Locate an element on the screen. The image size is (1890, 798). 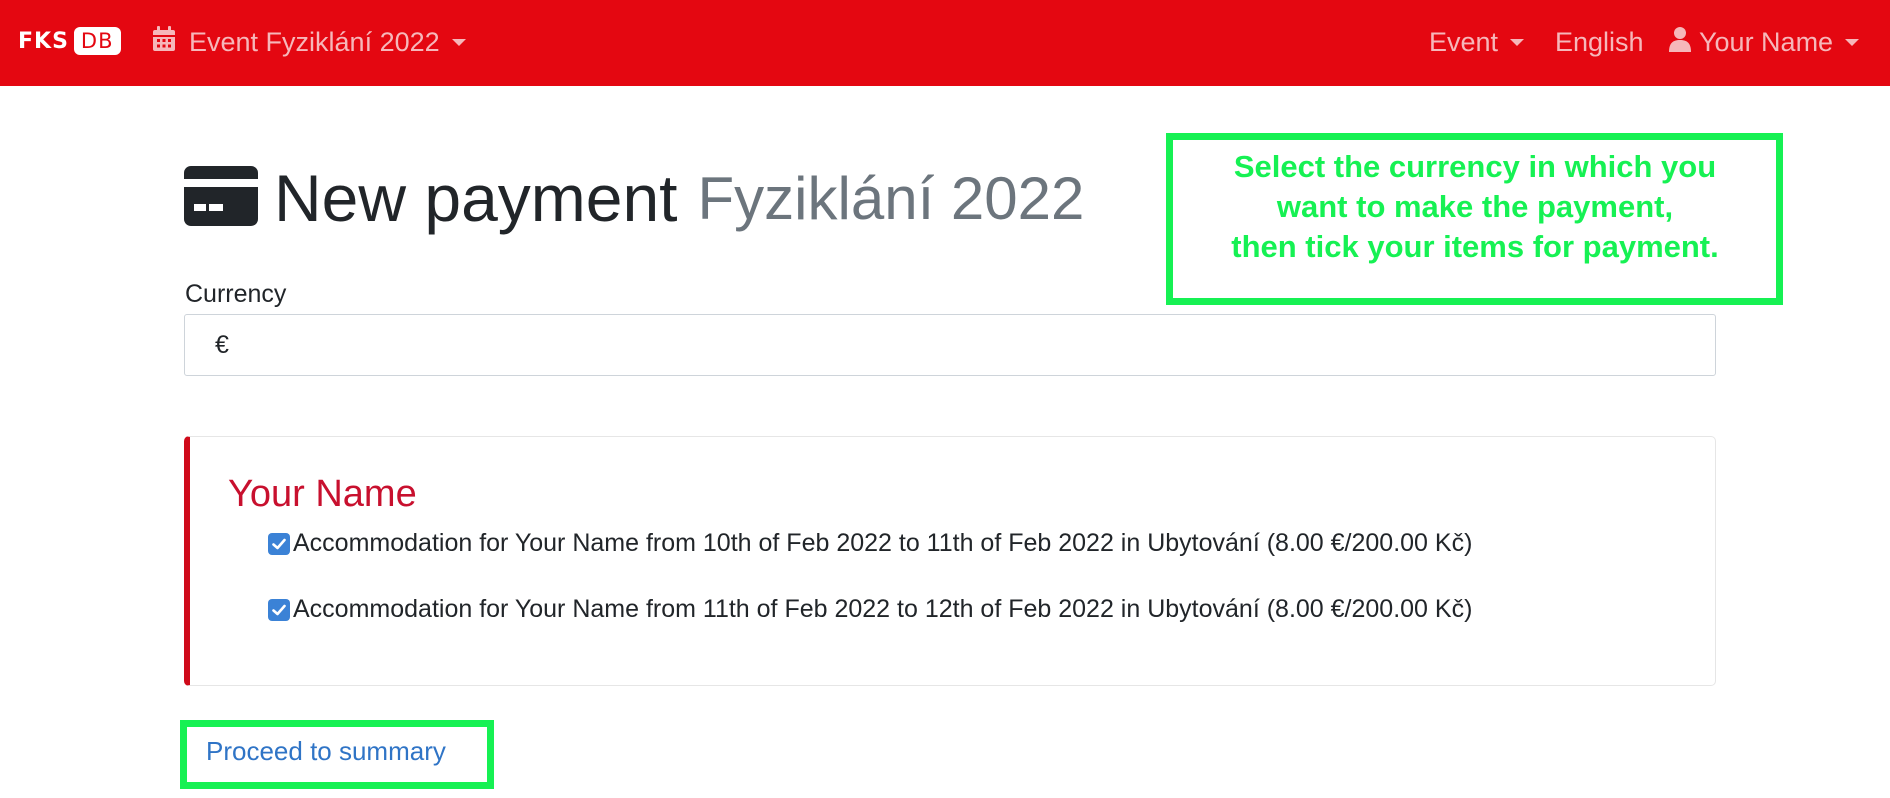
user-menu-dropdown: Your Name is located at coordinates (1764, 42).